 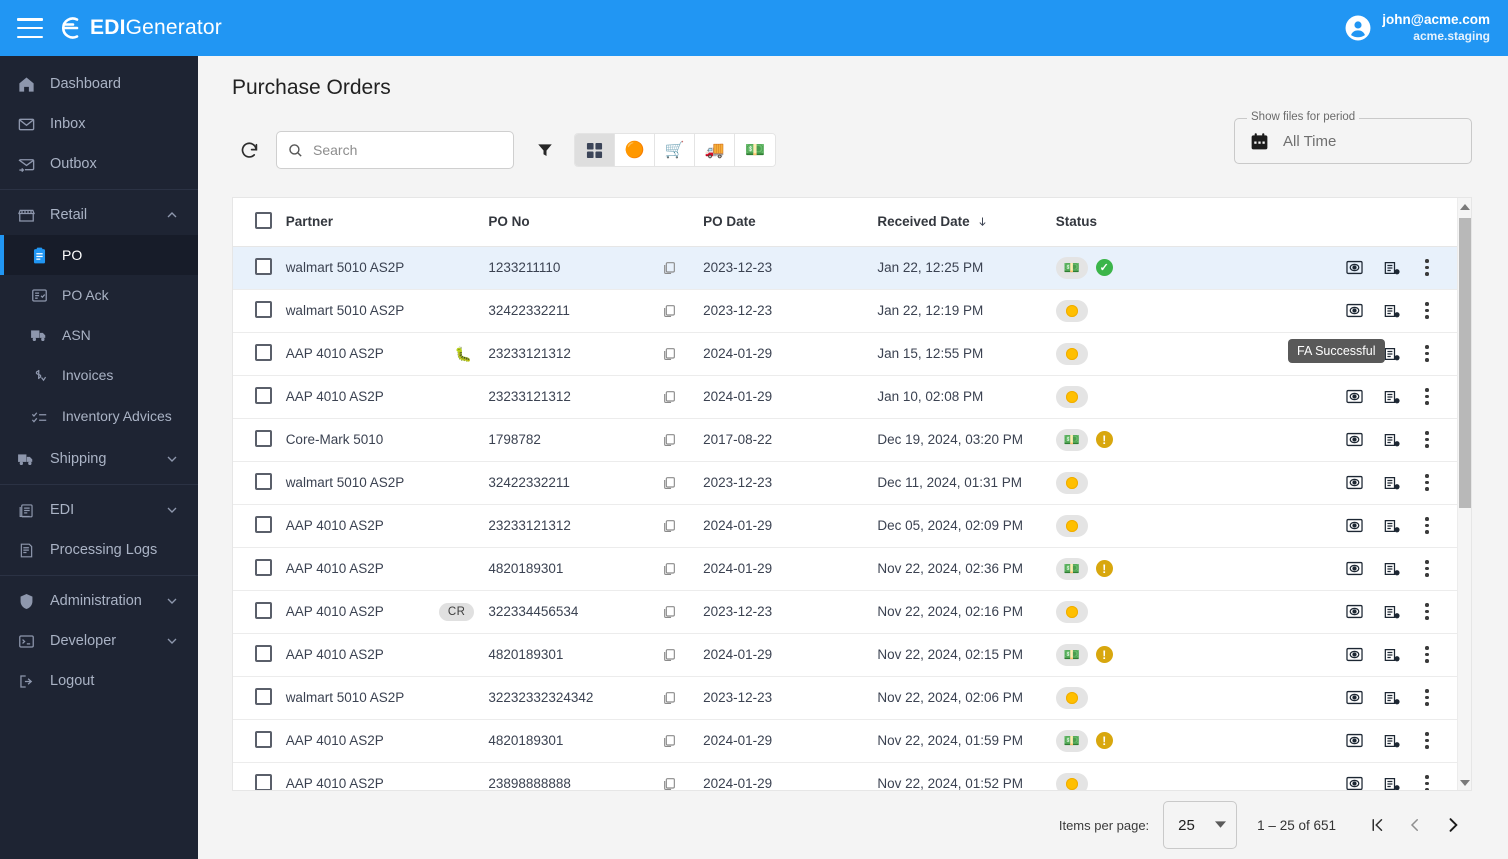 I want to click on scrollbar-thumb, so click(x=1465, y=363).